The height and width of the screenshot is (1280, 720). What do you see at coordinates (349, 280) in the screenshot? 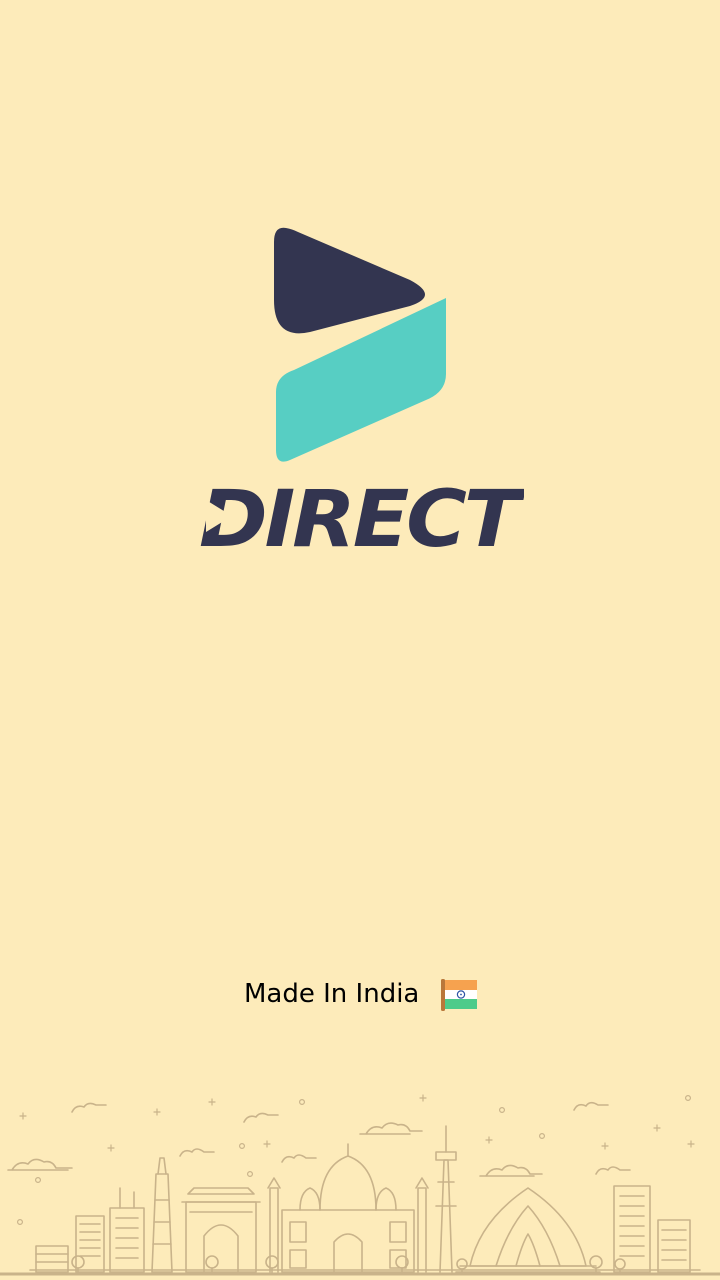
I see `logo-triangle-shape` at bounding box center [349, 280].